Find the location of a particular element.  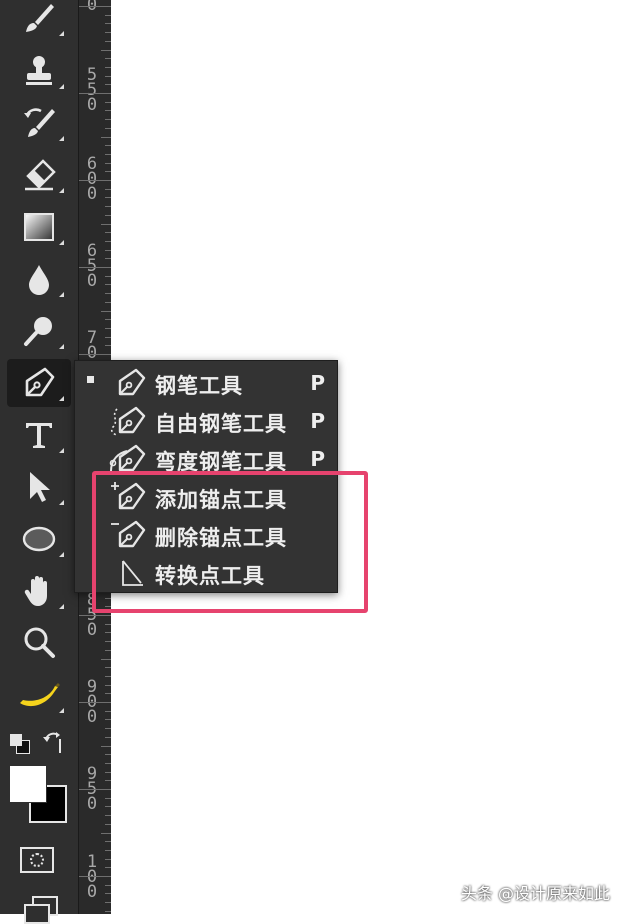

convert-point-icon is located at coordinates (132, 573).